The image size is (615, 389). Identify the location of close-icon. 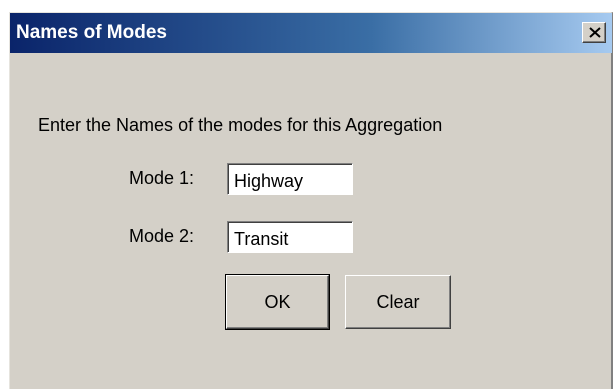
(595, 32).